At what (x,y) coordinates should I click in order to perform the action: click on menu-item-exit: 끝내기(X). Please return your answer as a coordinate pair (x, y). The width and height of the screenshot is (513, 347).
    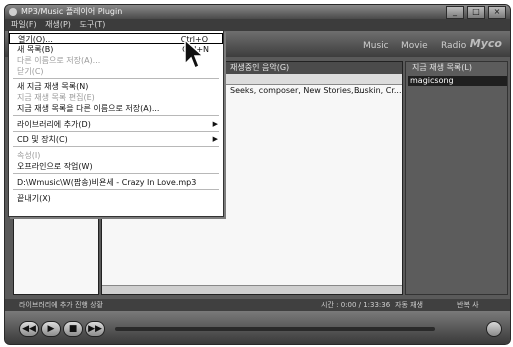
    Looking at the image, I should click on (116, 198).